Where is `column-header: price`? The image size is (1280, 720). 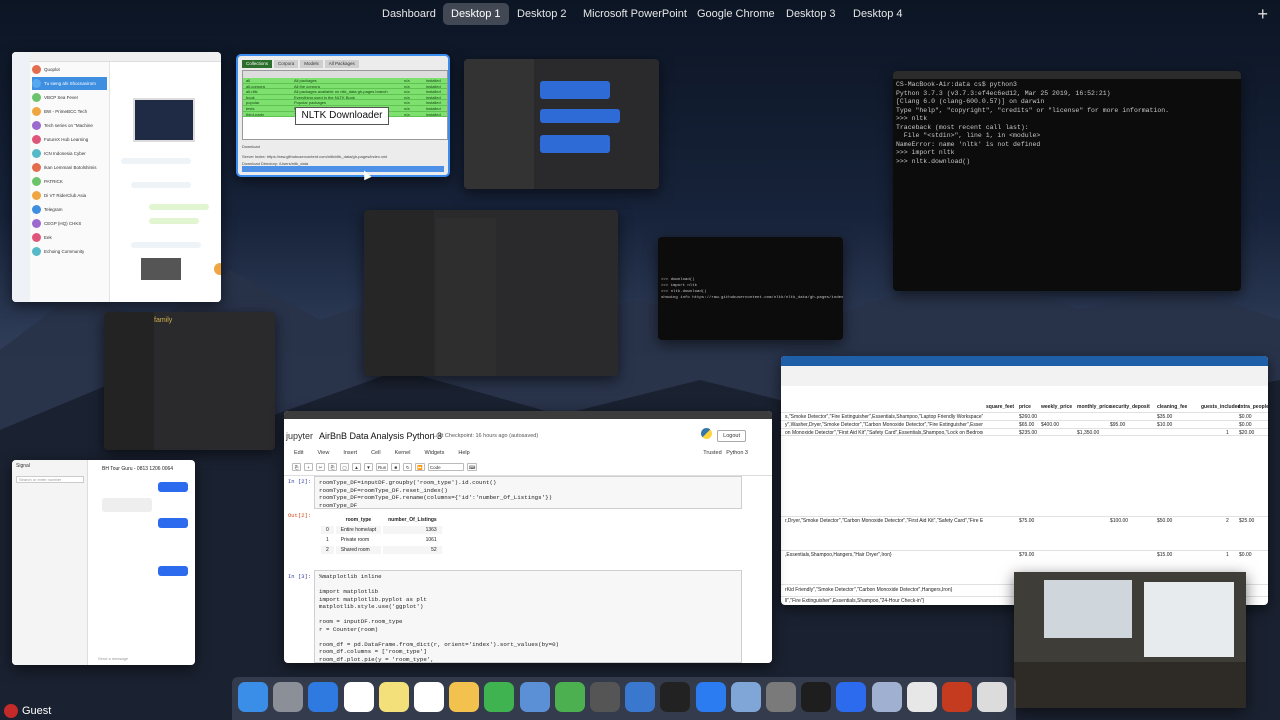 column-header: price is located at coordinates (1025, 407).